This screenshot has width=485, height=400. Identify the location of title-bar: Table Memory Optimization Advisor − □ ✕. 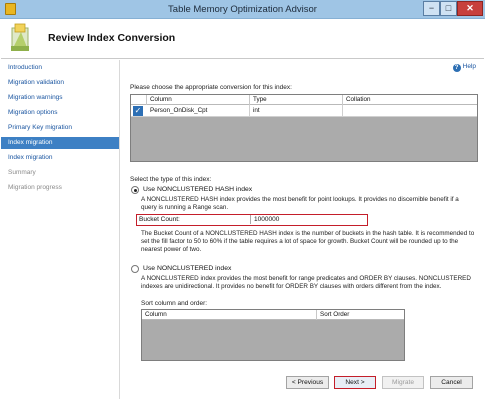
(242, 9).